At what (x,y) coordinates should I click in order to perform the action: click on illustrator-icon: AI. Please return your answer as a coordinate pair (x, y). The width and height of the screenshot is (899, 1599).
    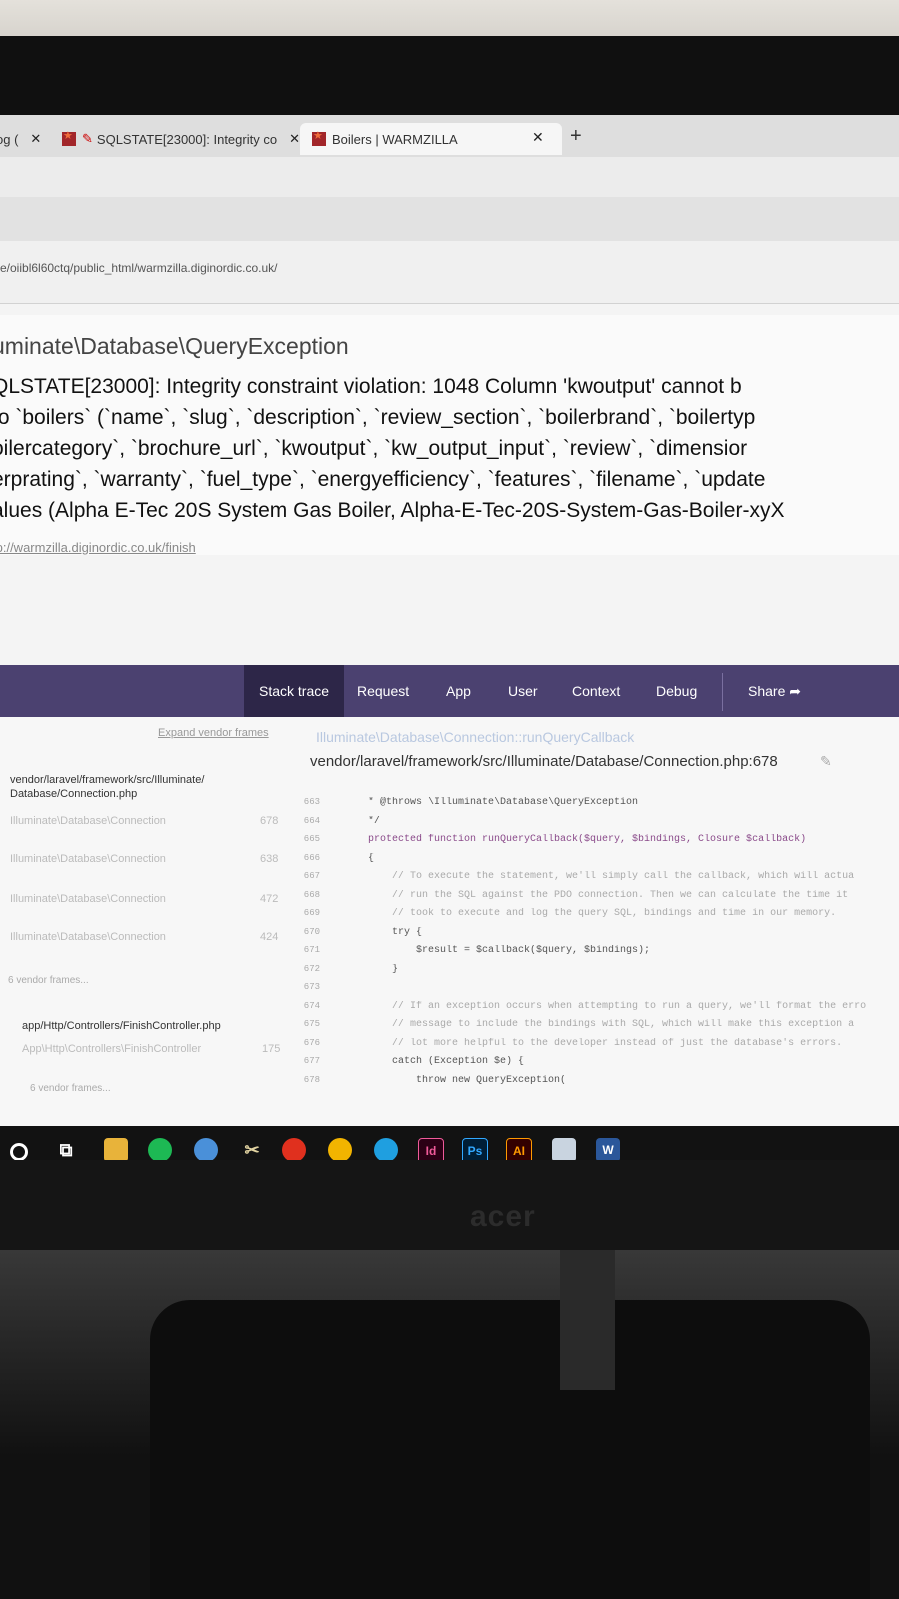
    Looking at the image, I should click on (519, 1149).